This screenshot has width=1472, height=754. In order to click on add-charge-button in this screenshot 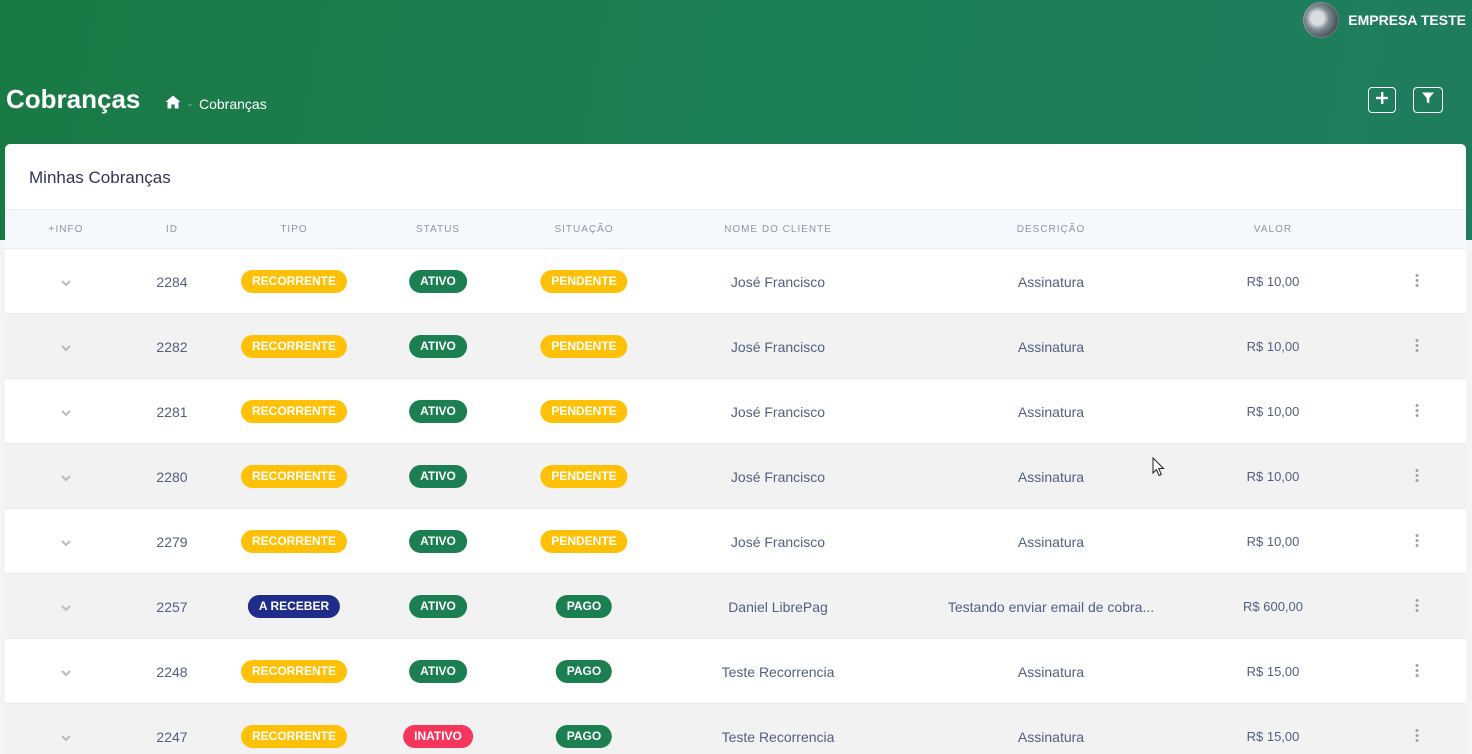, I will do `click(1382, 100)`.